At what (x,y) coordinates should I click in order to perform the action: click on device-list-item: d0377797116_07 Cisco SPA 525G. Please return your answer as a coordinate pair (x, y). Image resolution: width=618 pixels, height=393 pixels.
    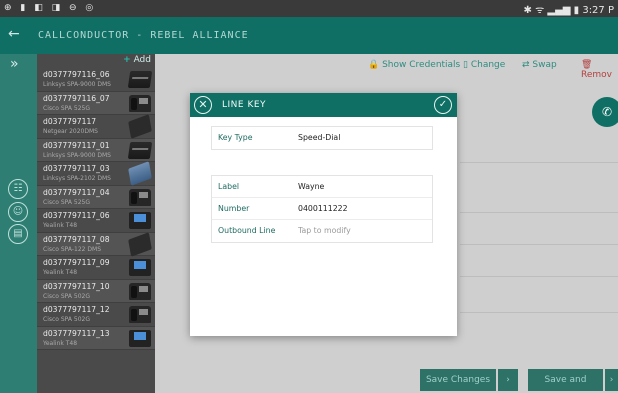
    Looking at the image, I should click on (96, 103).